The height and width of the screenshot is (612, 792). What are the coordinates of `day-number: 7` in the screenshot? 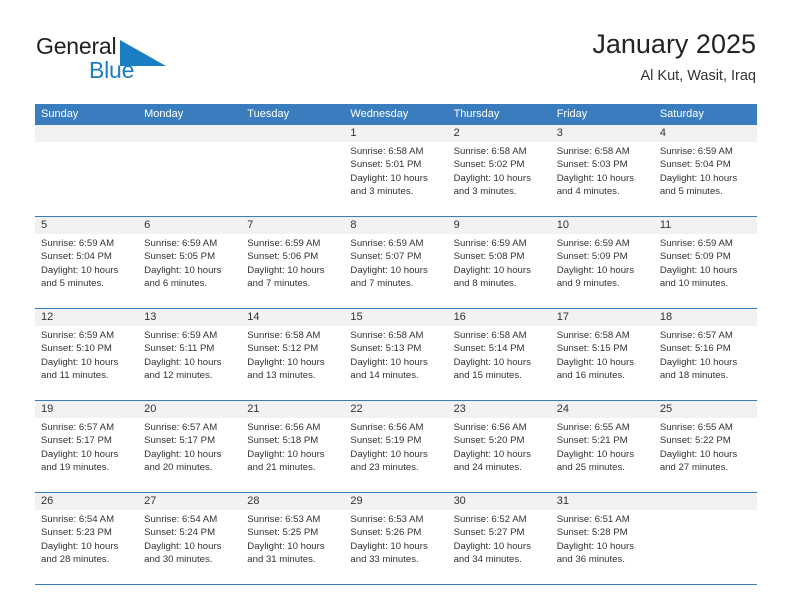 It's located at (292, 225).